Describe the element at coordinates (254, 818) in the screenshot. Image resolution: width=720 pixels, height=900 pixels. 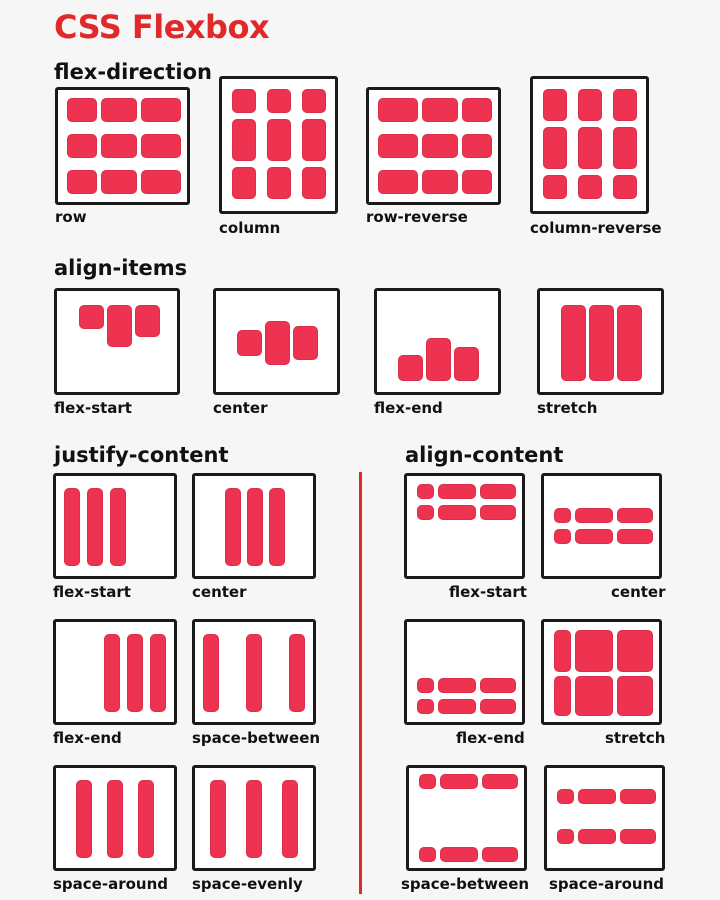
I see `justify-content-space-evenly-diagram` at that location.